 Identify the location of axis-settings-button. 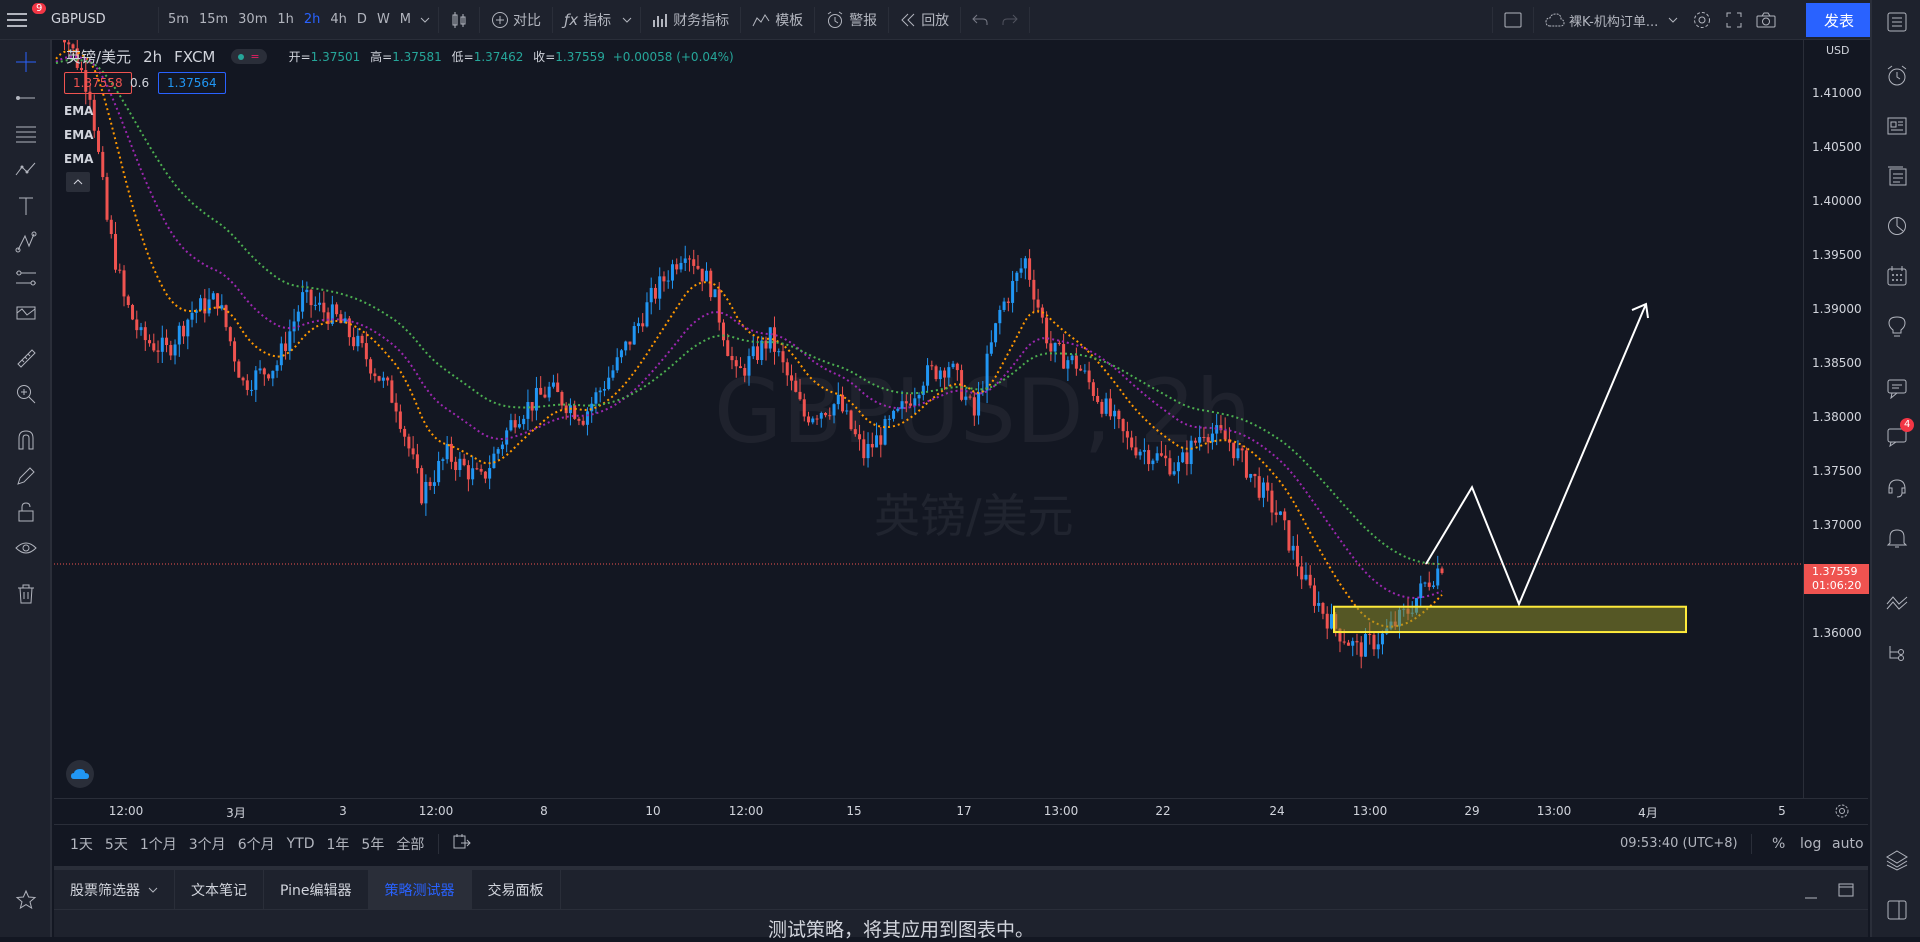
(1842, 813).